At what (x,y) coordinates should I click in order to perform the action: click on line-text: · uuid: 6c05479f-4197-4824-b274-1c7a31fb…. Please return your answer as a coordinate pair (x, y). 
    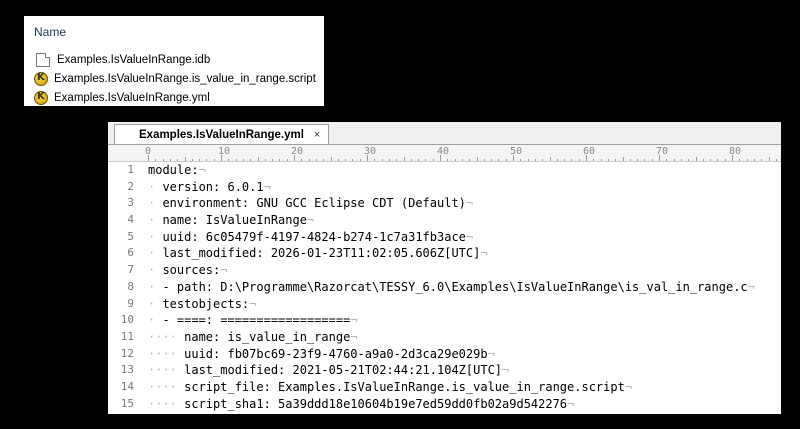
    Looking at the image, I should click on (311, 236).